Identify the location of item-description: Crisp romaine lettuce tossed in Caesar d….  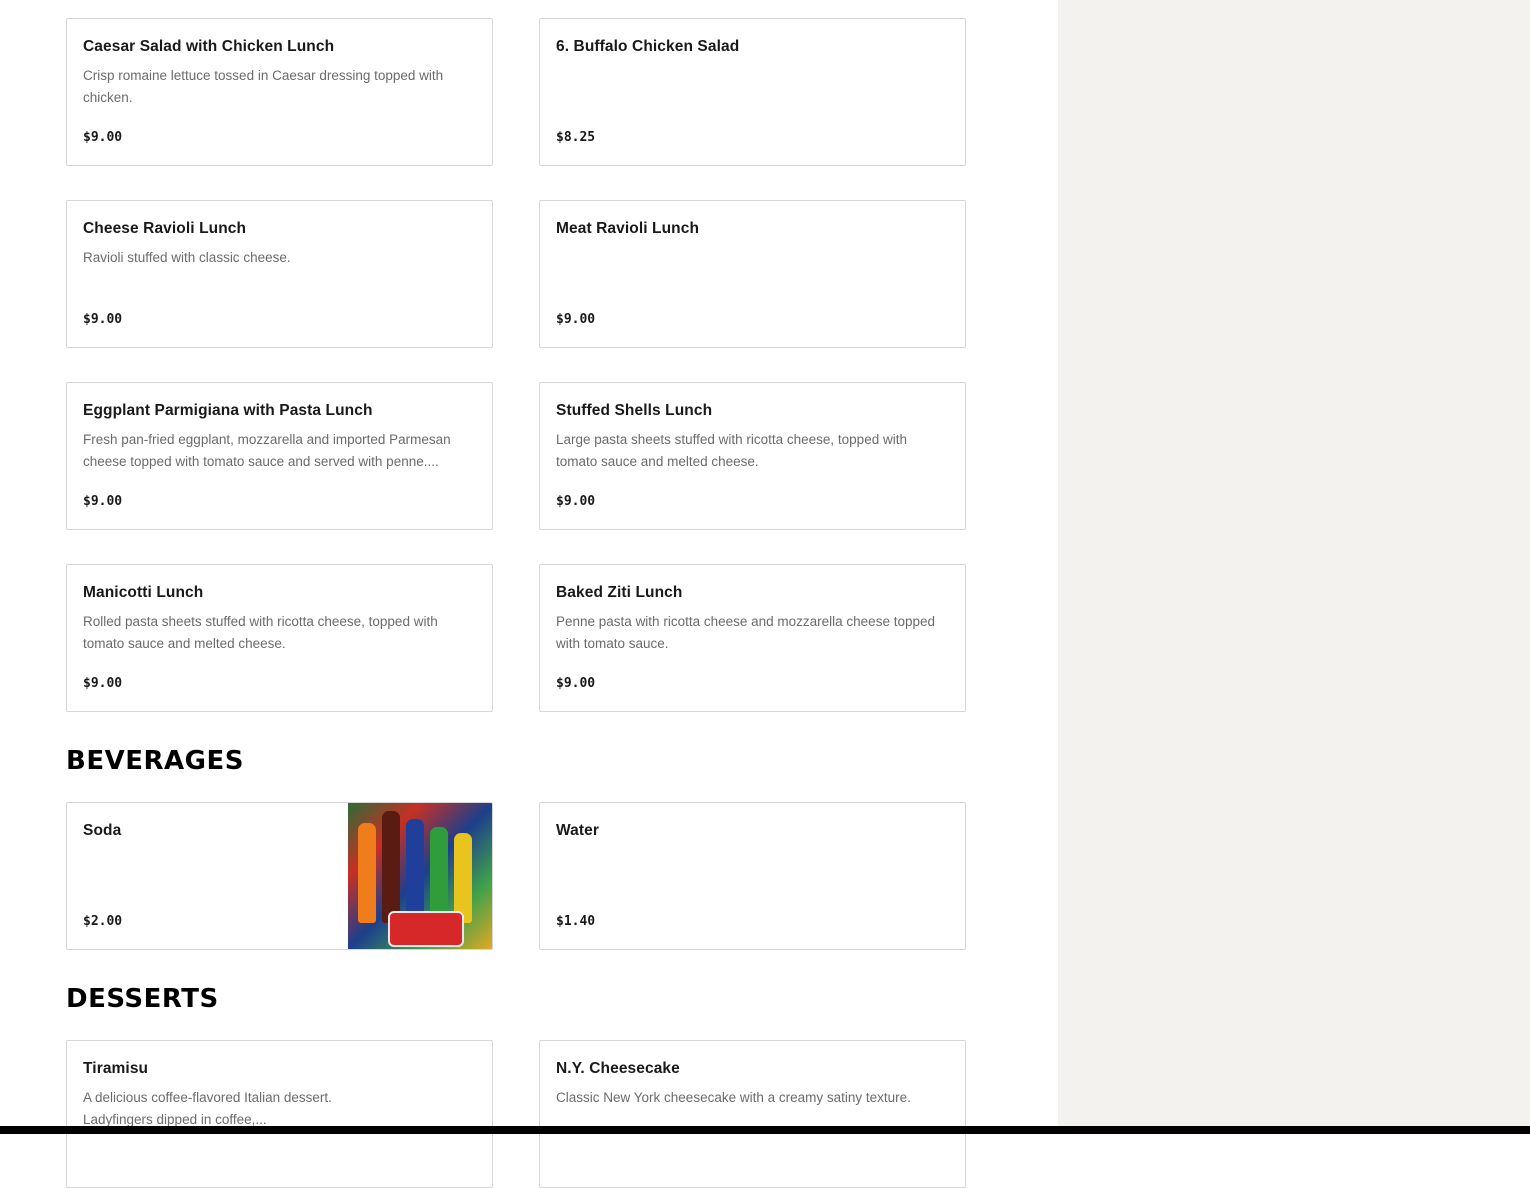
(263, 86).